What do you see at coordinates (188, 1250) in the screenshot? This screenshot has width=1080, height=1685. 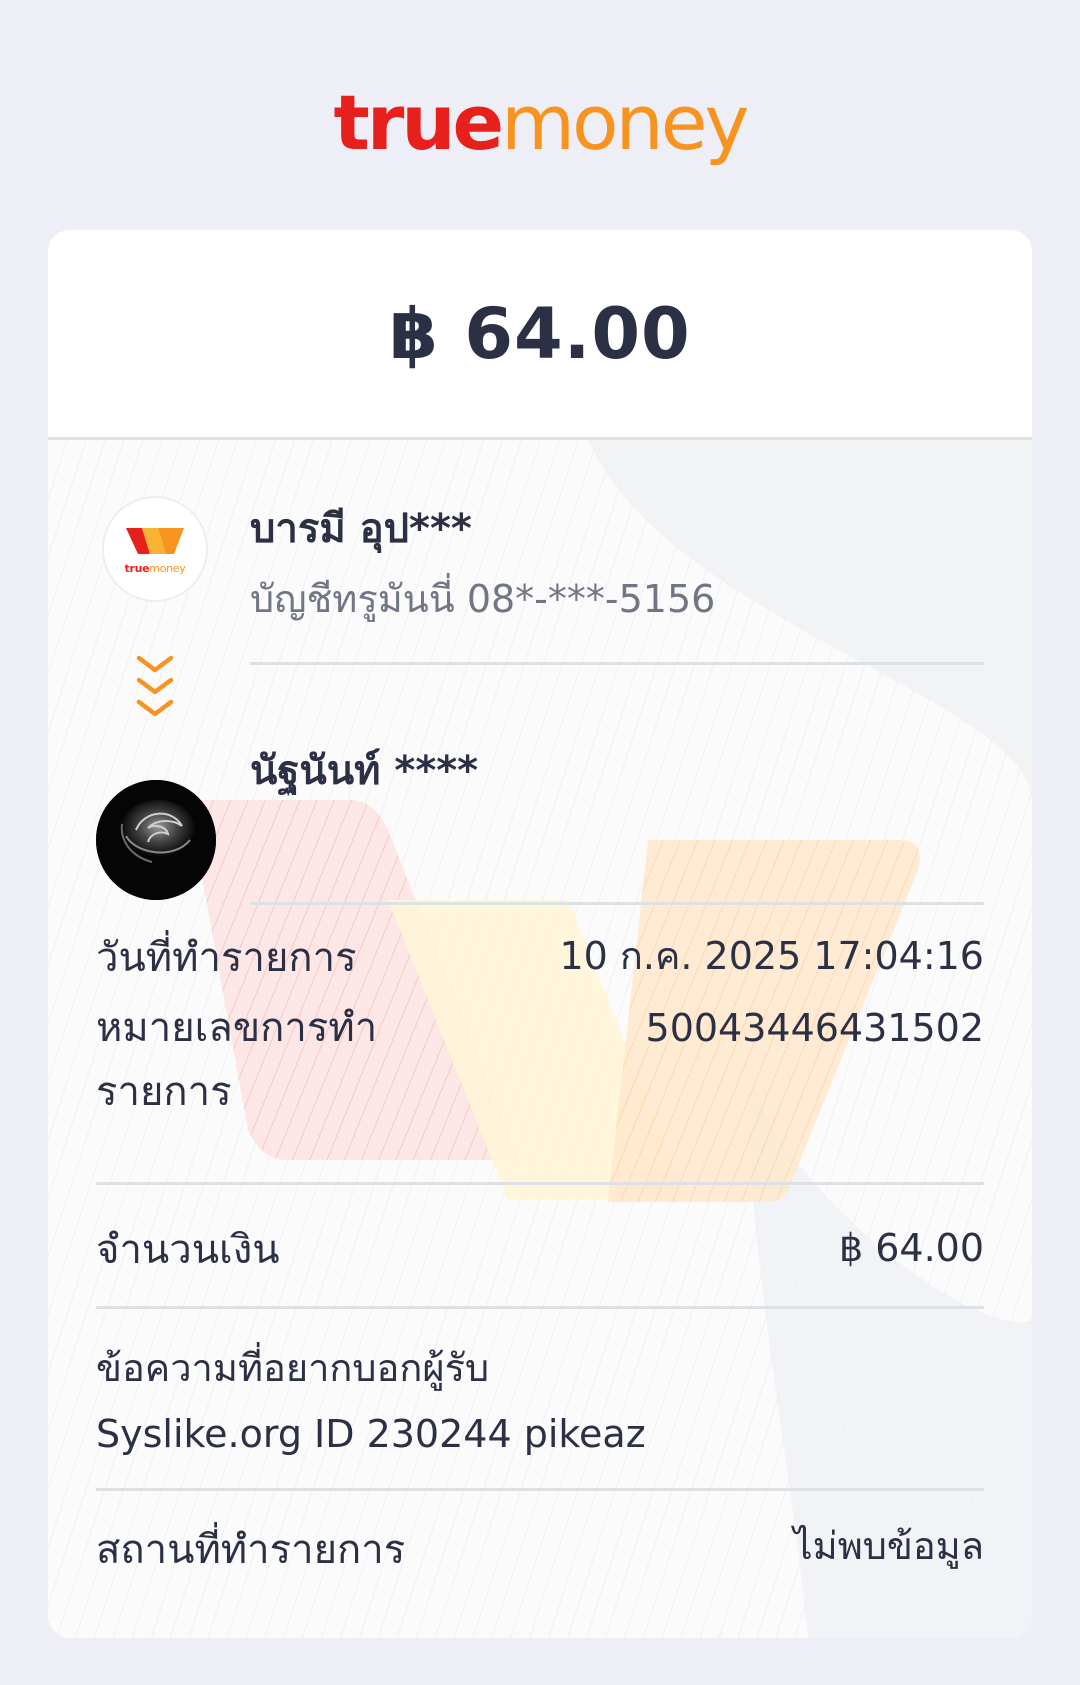 I see `amount-label: จำนวนเงิน` at bounding box center [188, 1250].